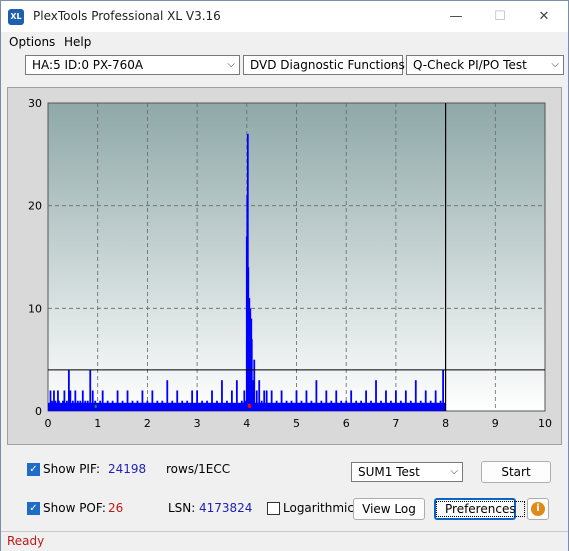 The height and width of the screenshot is (551, 569). I want to click on title-bar: XL PlexTools Professional XL V3.16 — ☐ ✕, so click(284, 16).